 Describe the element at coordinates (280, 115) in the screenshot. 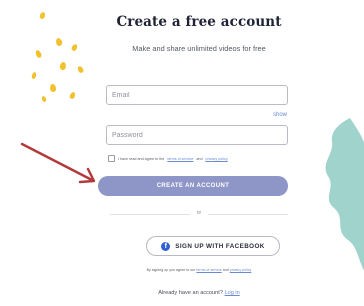

I see `show-password-link: show` at that location.